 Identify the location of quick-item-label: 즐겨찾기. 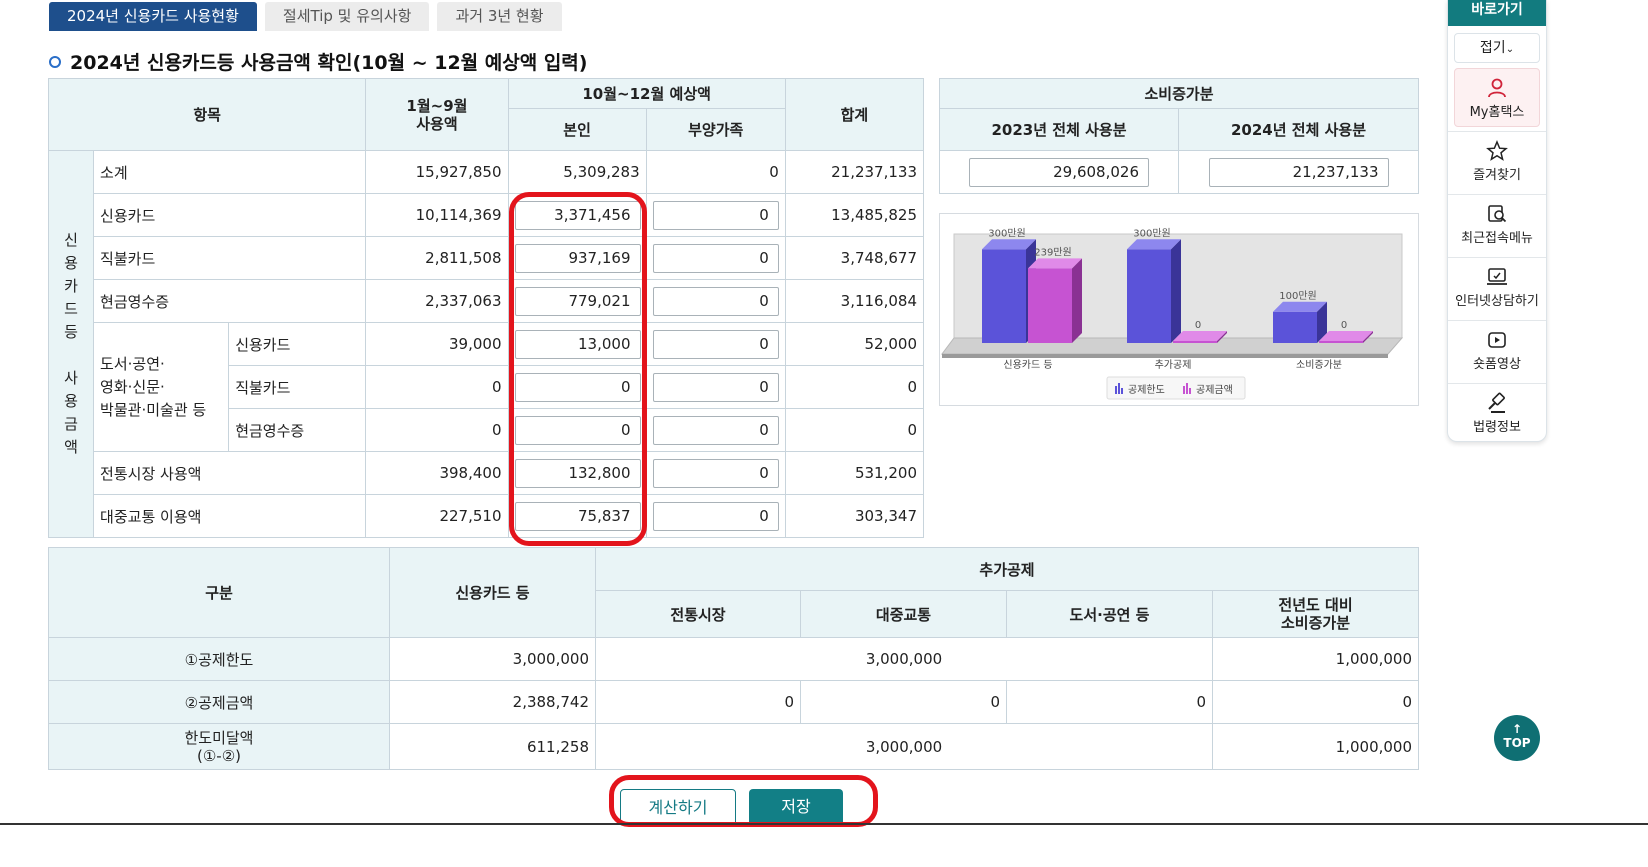
(1497, 175).